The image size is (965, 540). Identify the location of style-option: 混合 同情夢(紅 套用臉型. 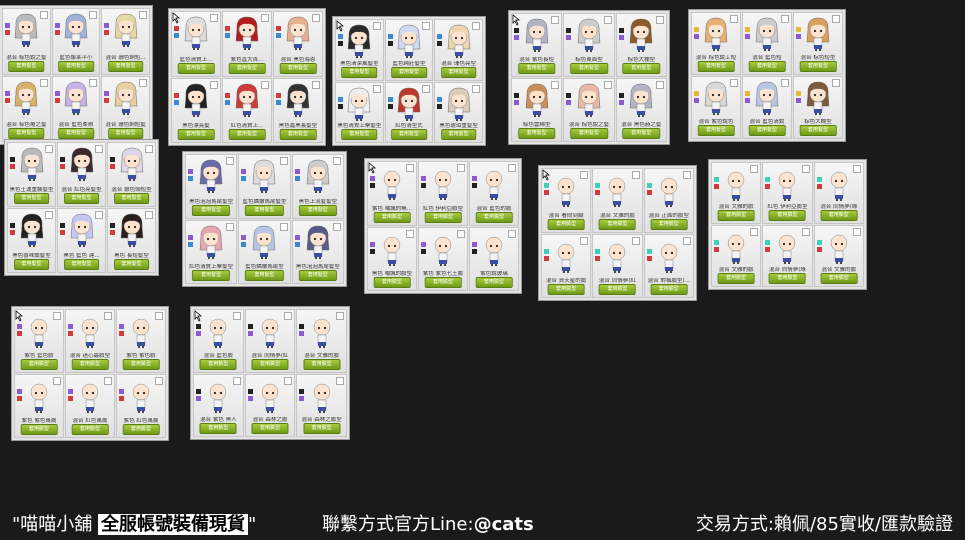
(617, 265).